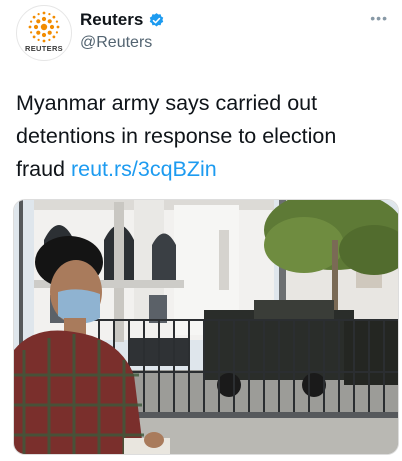 The image size is (402, 461). I want to click on account-avatar: REUTERS, so click(44, 33).